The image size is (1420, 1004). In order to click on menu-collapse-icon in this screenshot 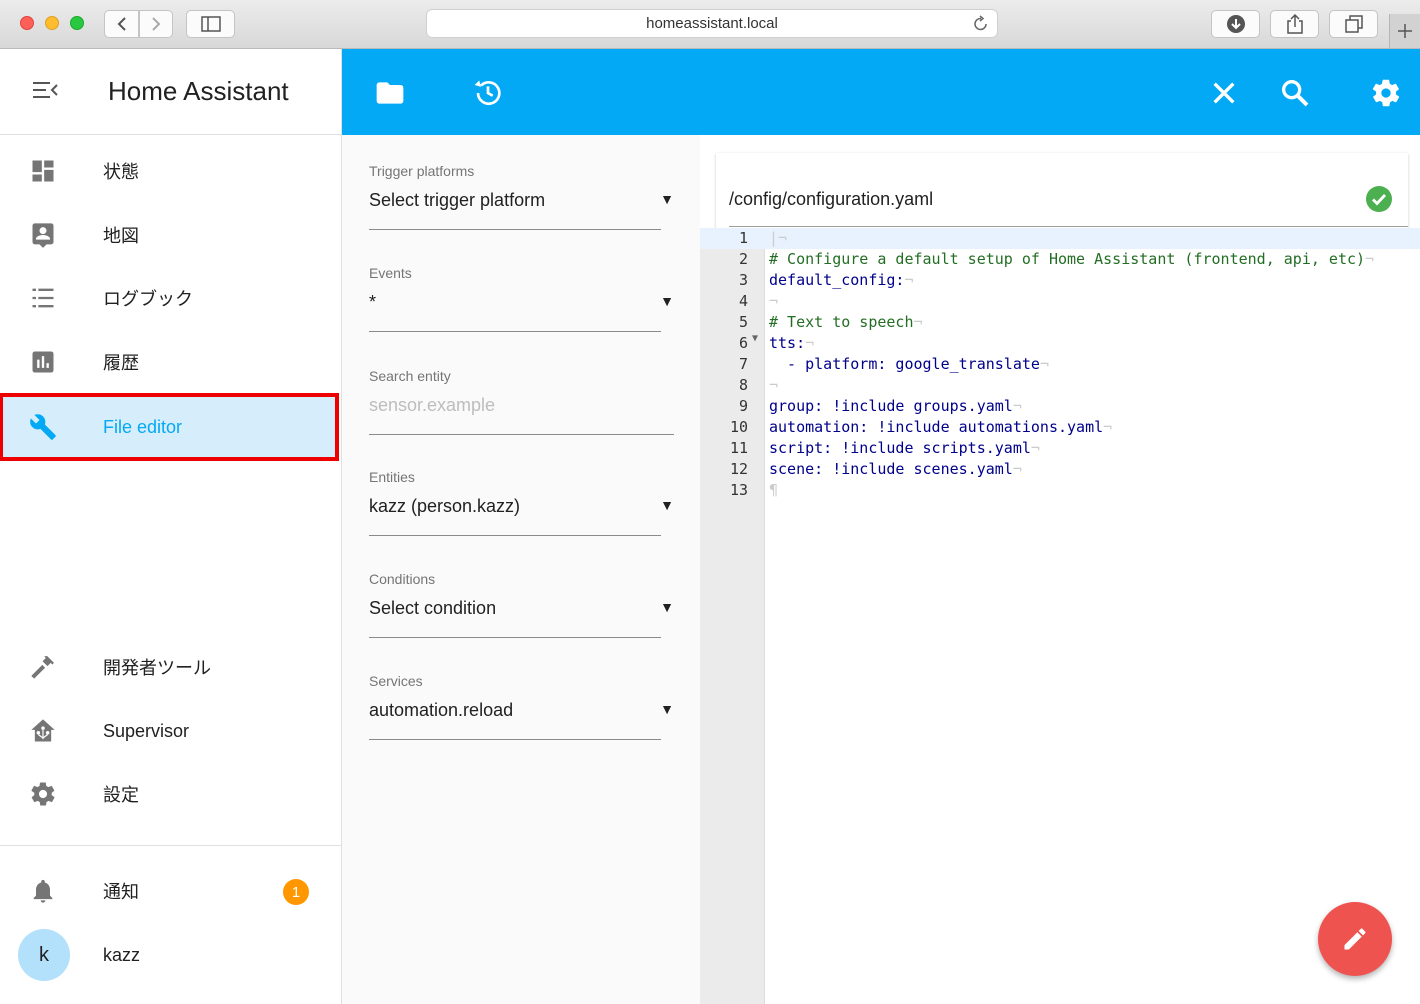, I will do `click(45, 90)`.